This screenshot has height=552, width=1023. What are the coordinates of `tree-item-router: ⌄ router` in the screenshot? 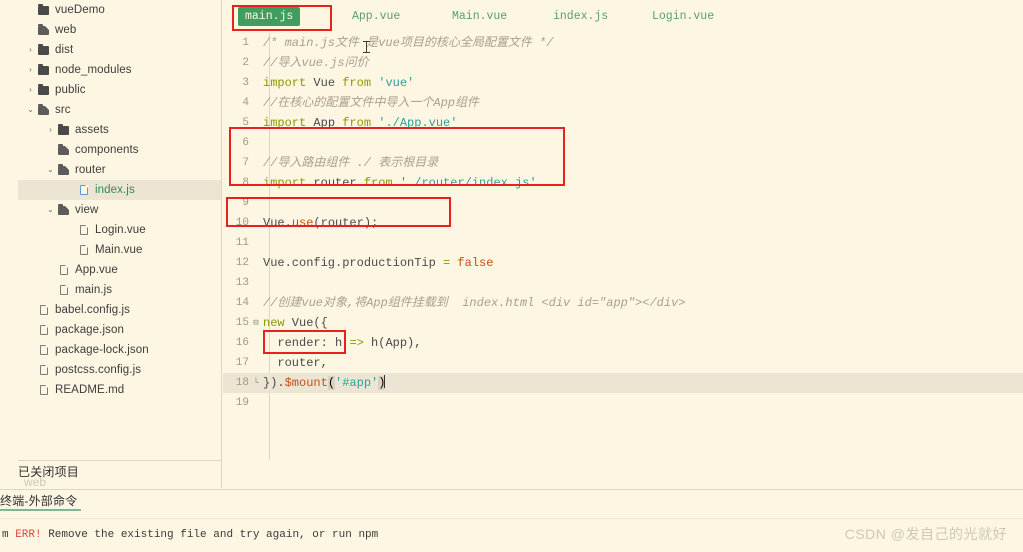 It's located at (119, 170).